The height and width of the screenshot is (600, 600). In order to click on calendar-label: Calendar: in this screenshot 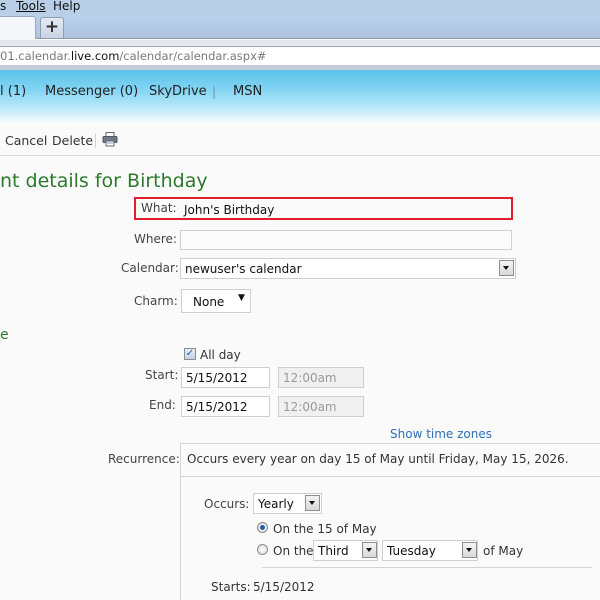, I will do `click(150, 268)`.